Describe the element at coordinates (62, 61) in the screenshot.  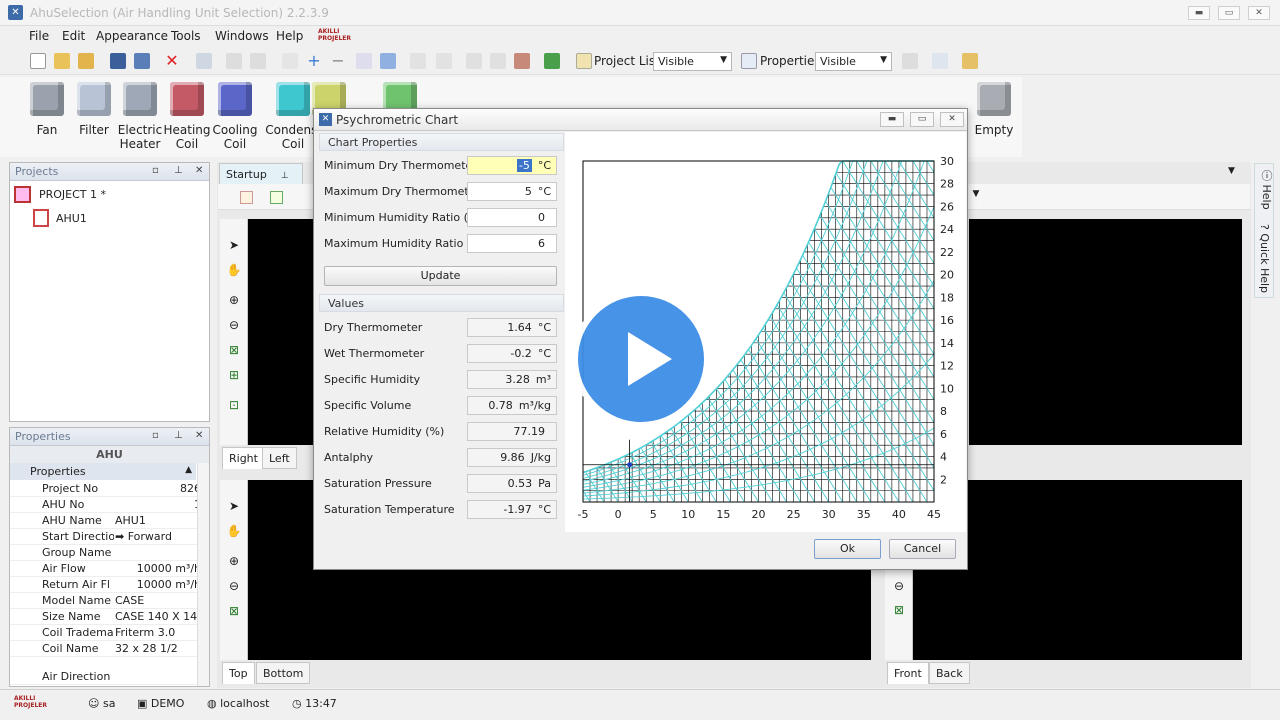
I see `open-folder-icon` at that location.